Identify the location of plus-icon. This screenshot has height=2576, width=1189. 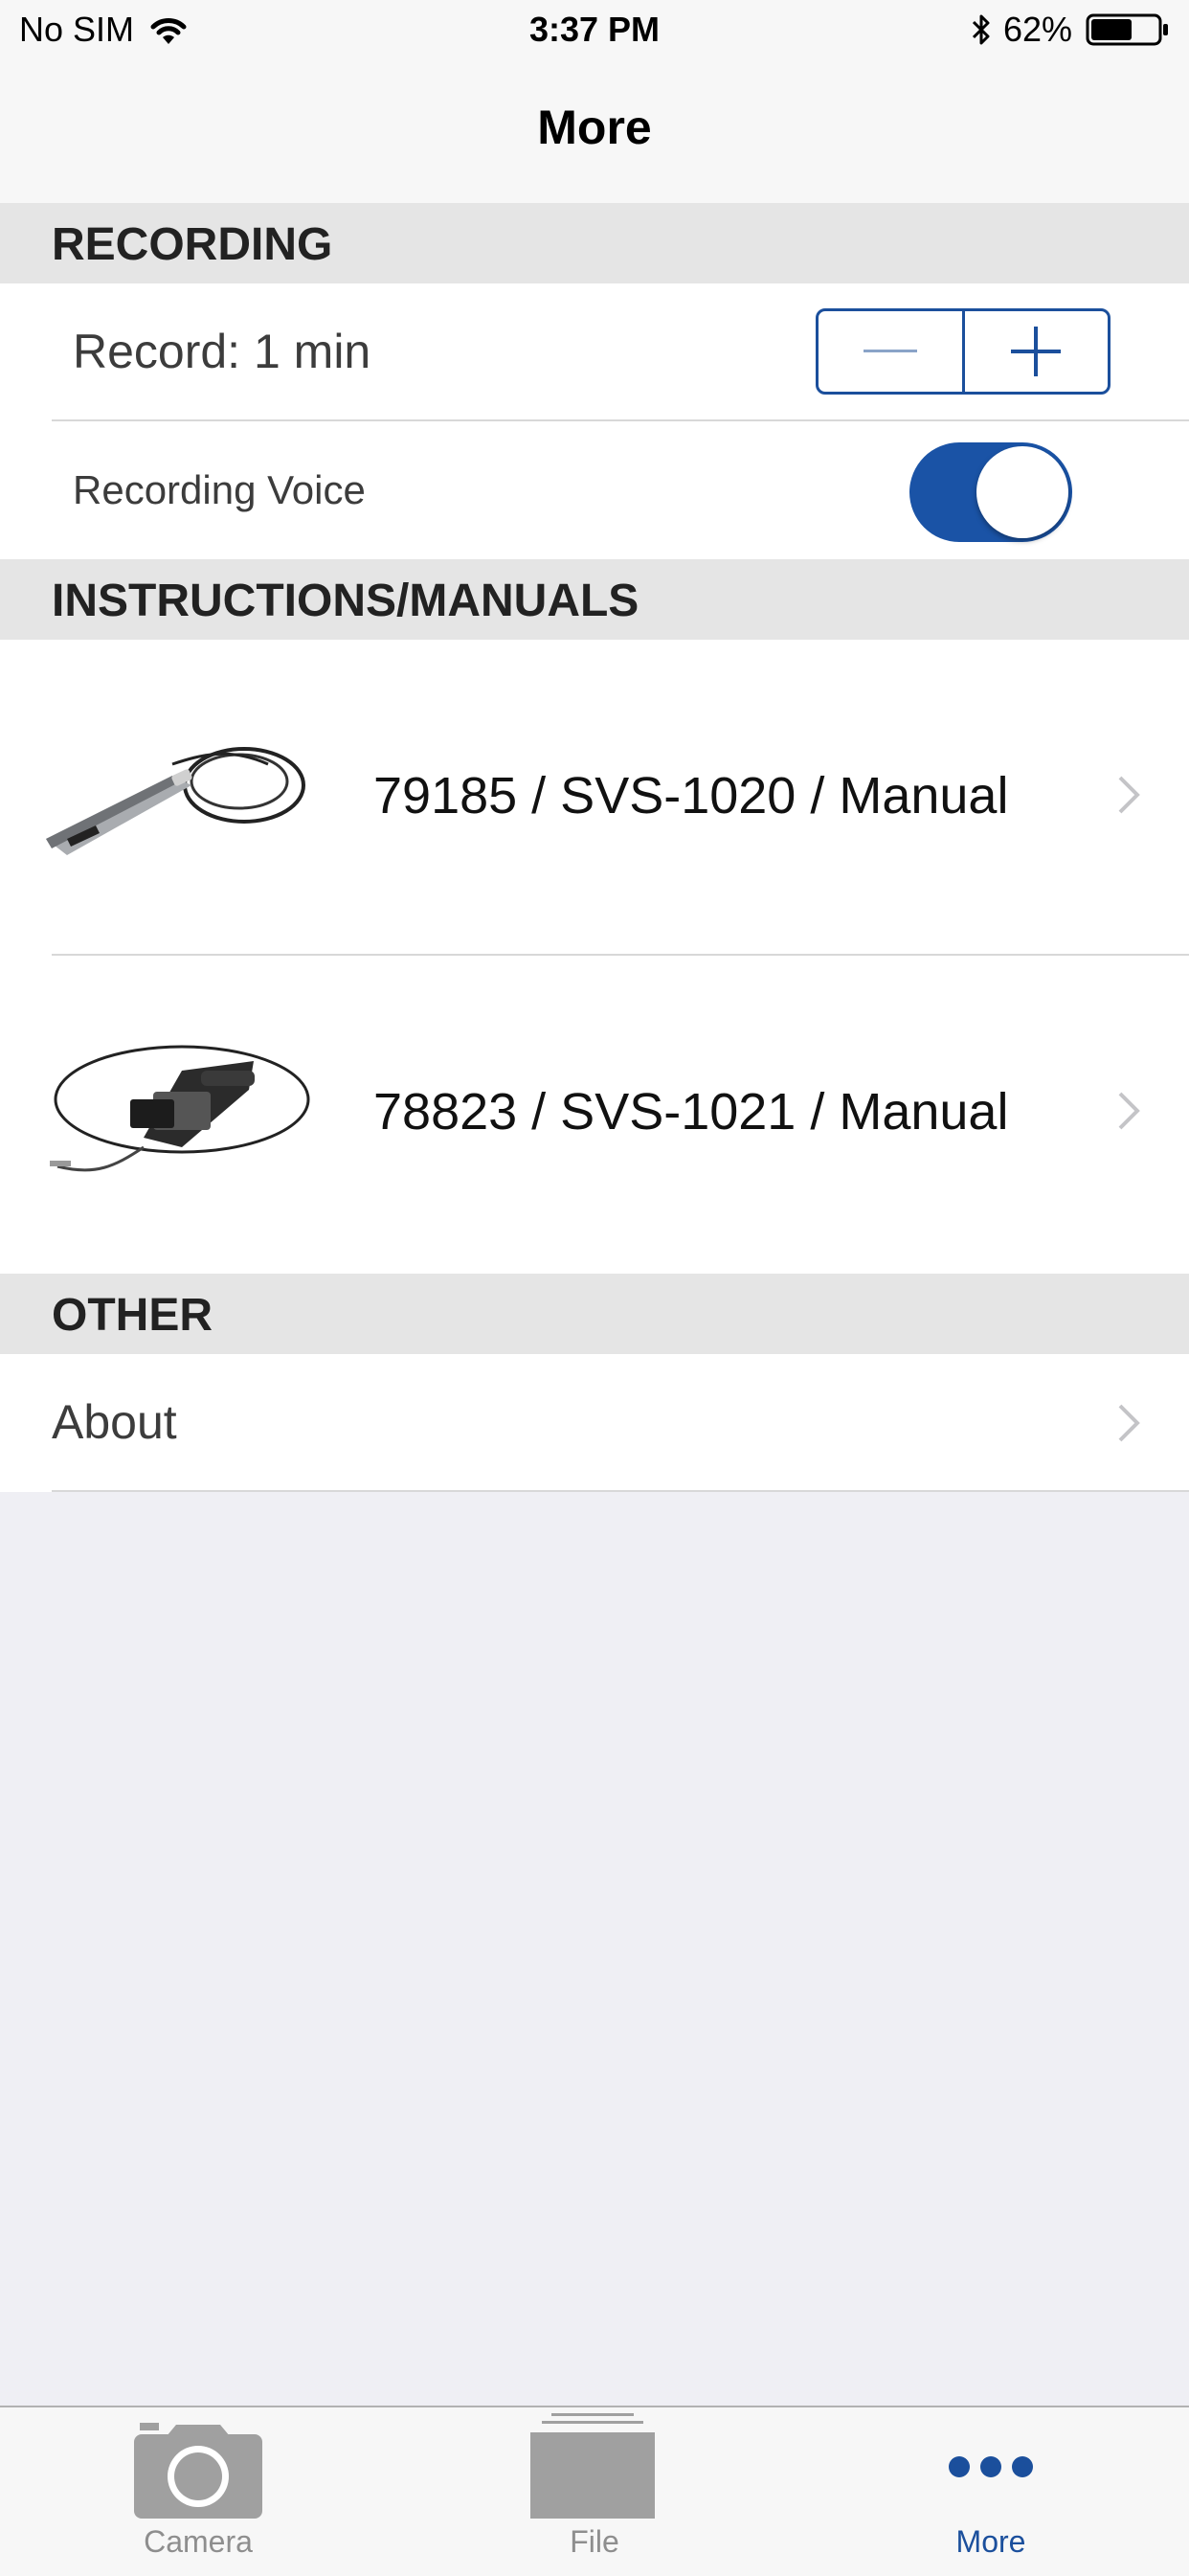
(1036, 351).